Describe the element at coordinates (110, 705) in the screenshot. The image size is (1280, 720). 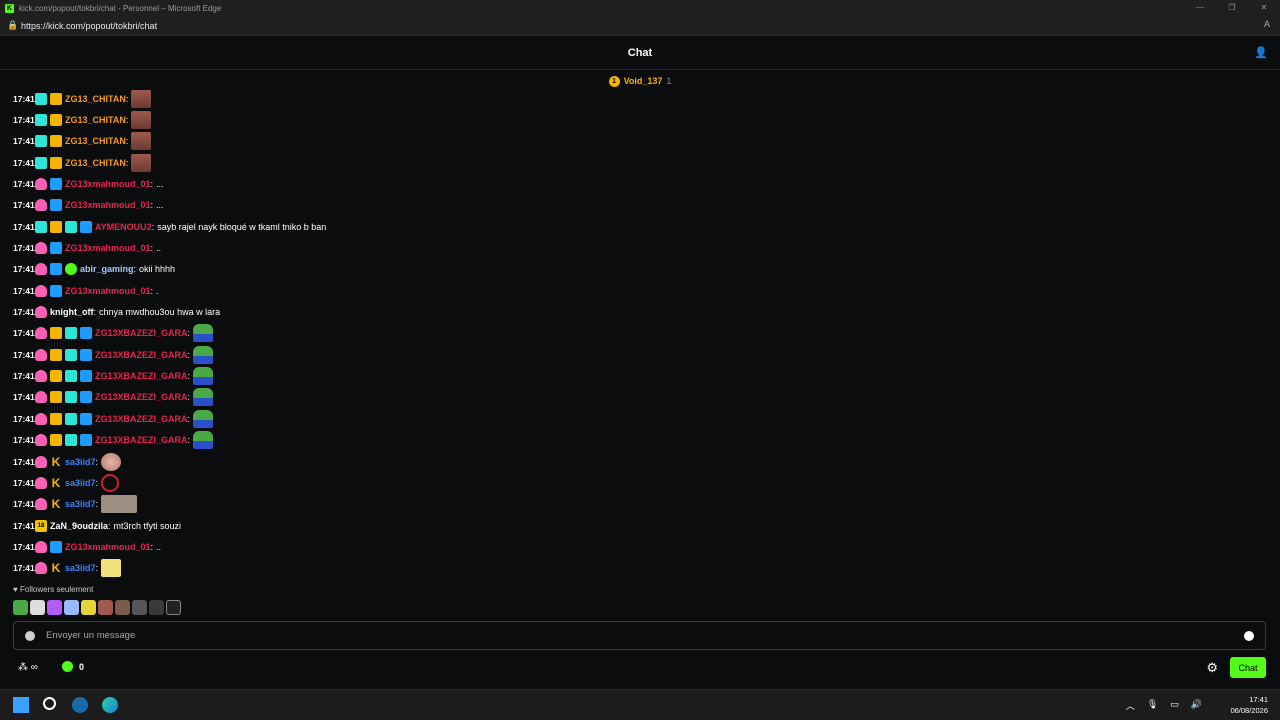
I see `edge-icon` at that location.